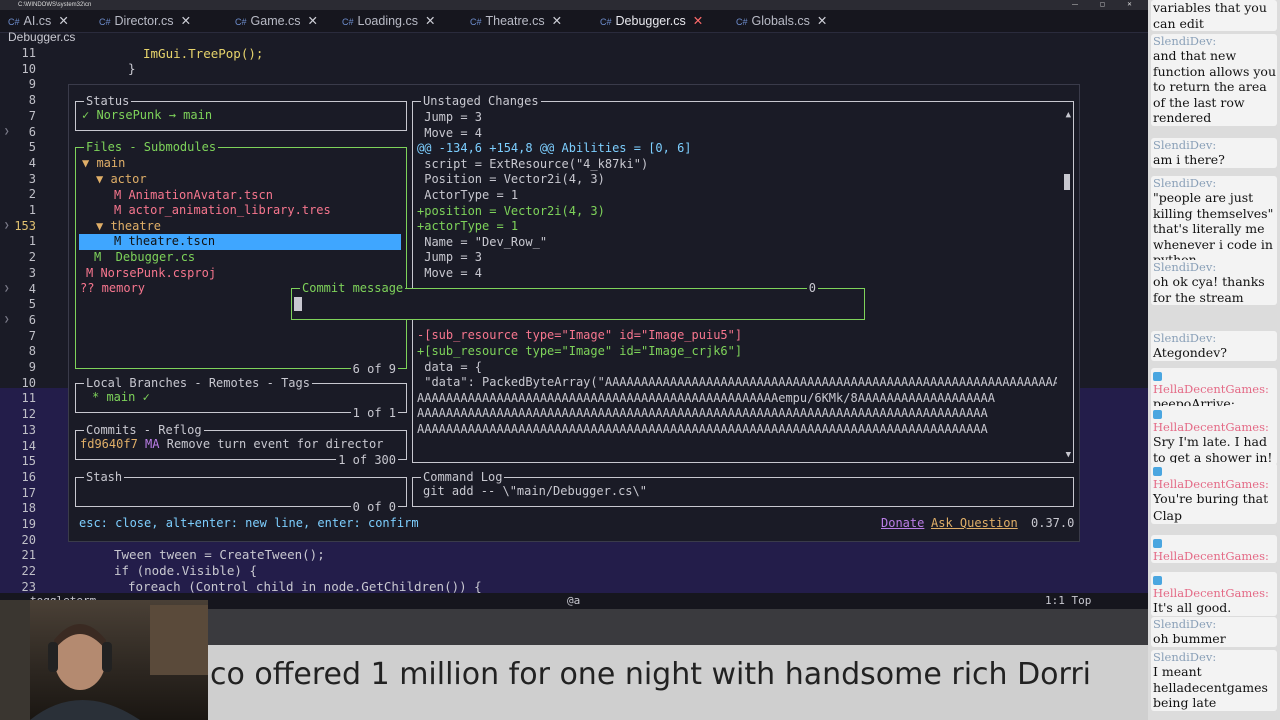 The width and height of the screenshot is (1280, 720). Describe the element at coordinates (112, 289) in the screenshot. I see `file-item: ?? memory` at that location.